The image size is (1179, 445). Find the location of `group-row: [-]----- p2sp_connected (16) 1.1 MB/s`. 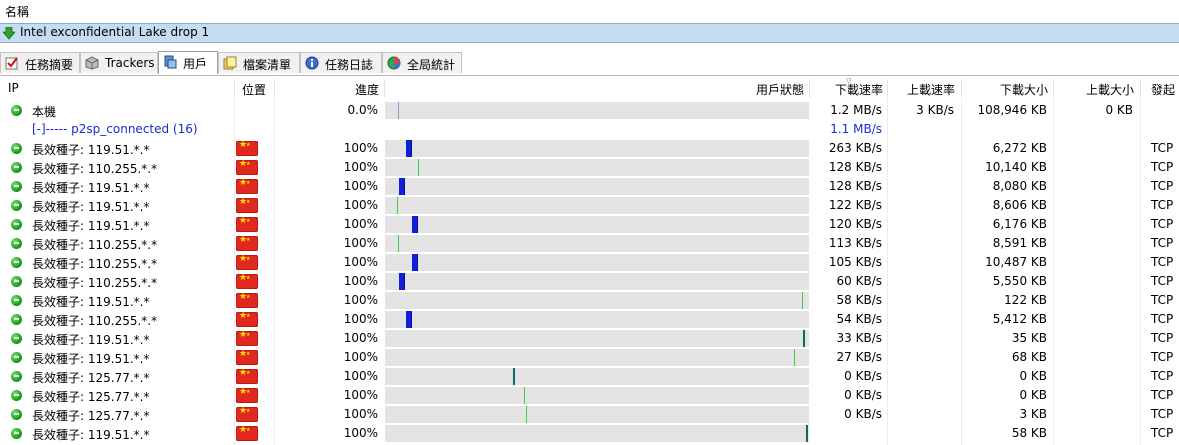

group-row: [-]----- p2sp_connected (16) 1.1 MB/s is located at coordinates (589, 129).